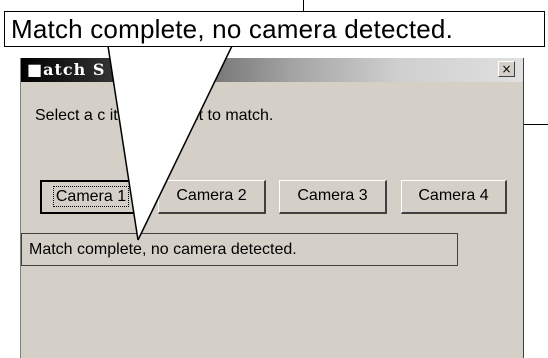  I want to click on callout-banner: Match complete, no camera detected., so click(274, 29).